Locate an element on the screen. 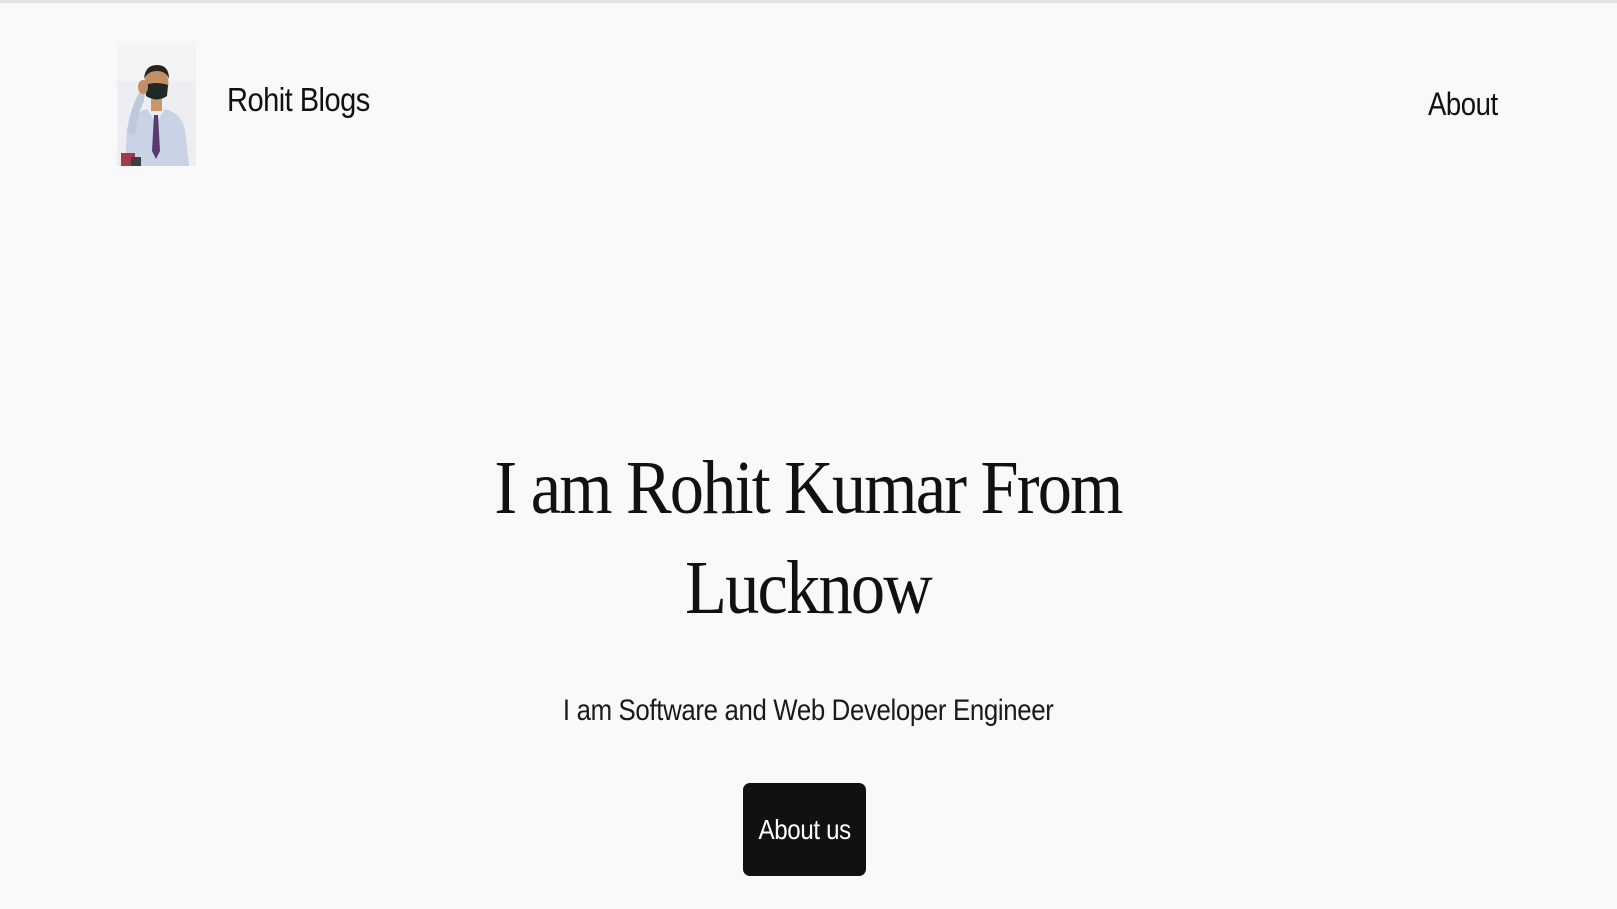 Image resolution: width=1617 pixels, height=909 pixels. site-title: Rohit Blogs is located at coordinates (298, 100).